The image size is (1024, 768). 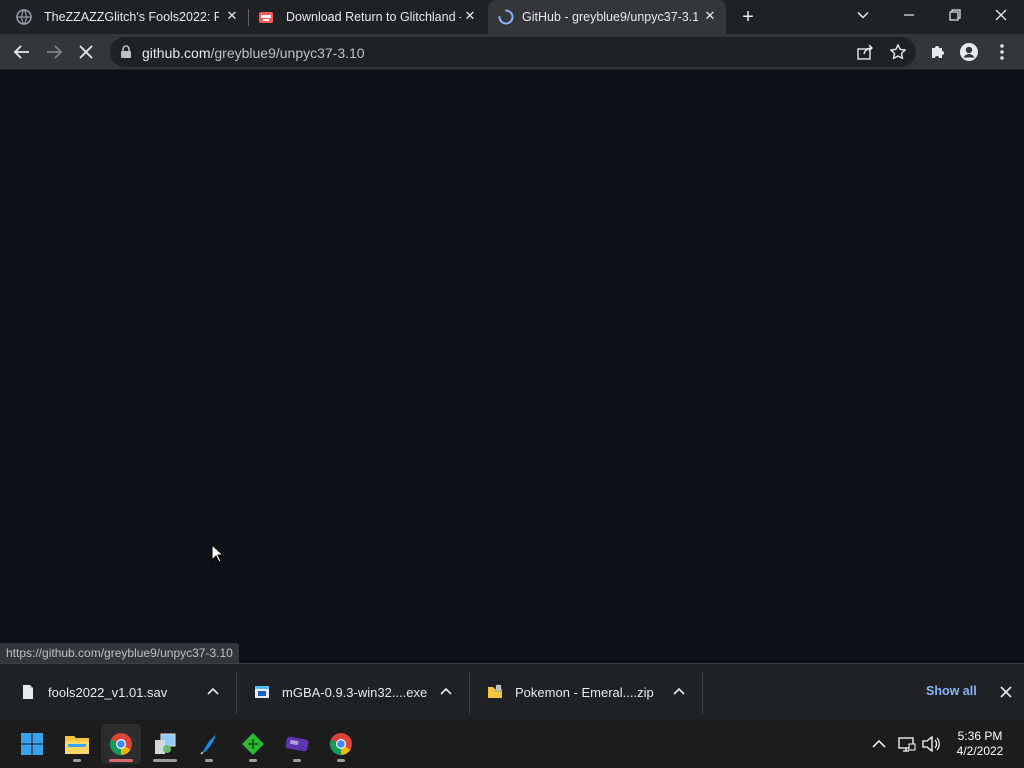 I want to click on download-item: Pokemon - Emeral....zip, so click(x=585, y=692).